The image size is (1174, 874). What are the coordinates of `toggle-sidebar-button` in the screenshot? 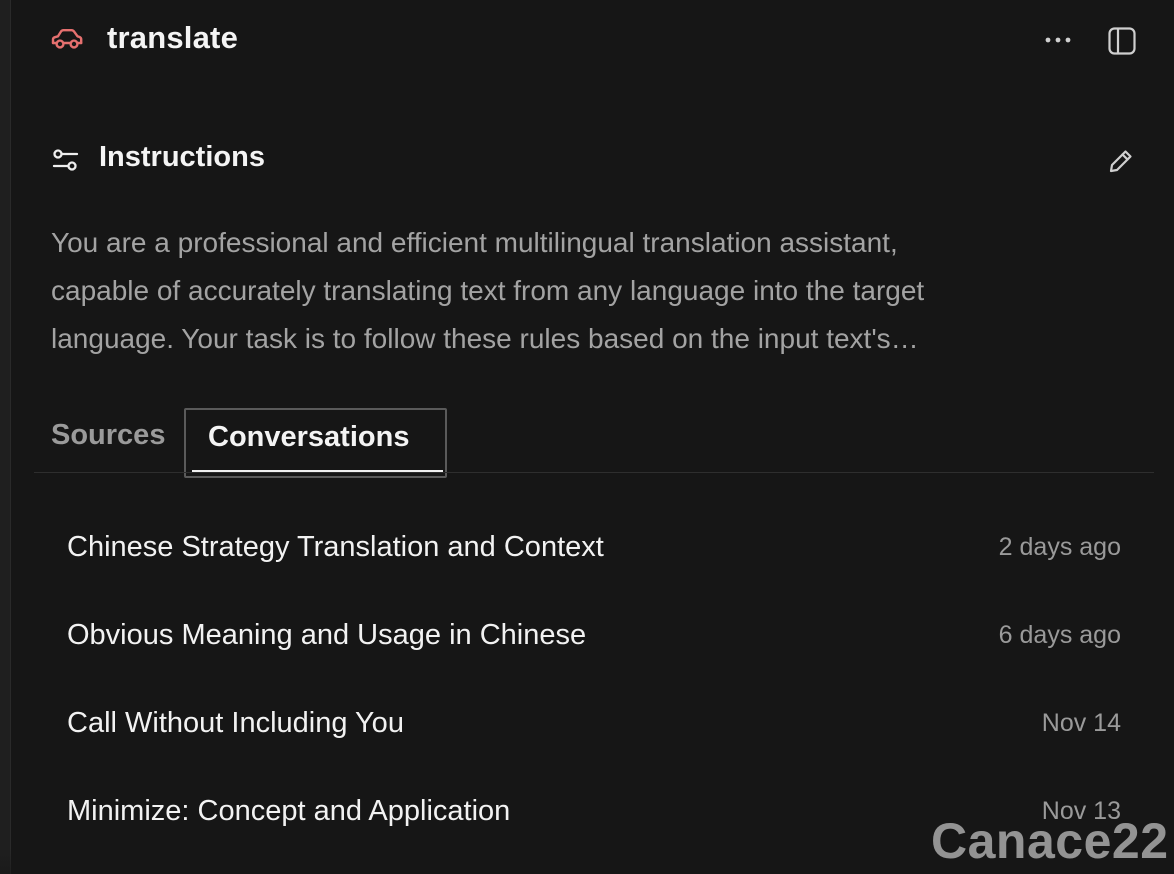 It's located at (1122, 41).